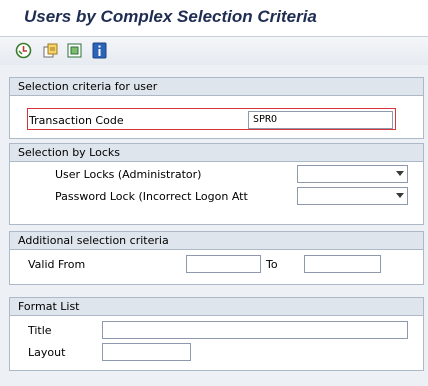 The width and height of the screenshot is (428, 386). What do you see at coordinates (57, 264) in the screenshot?
I see `valid-from-label: Valid From` at bounding box center [57, 264].